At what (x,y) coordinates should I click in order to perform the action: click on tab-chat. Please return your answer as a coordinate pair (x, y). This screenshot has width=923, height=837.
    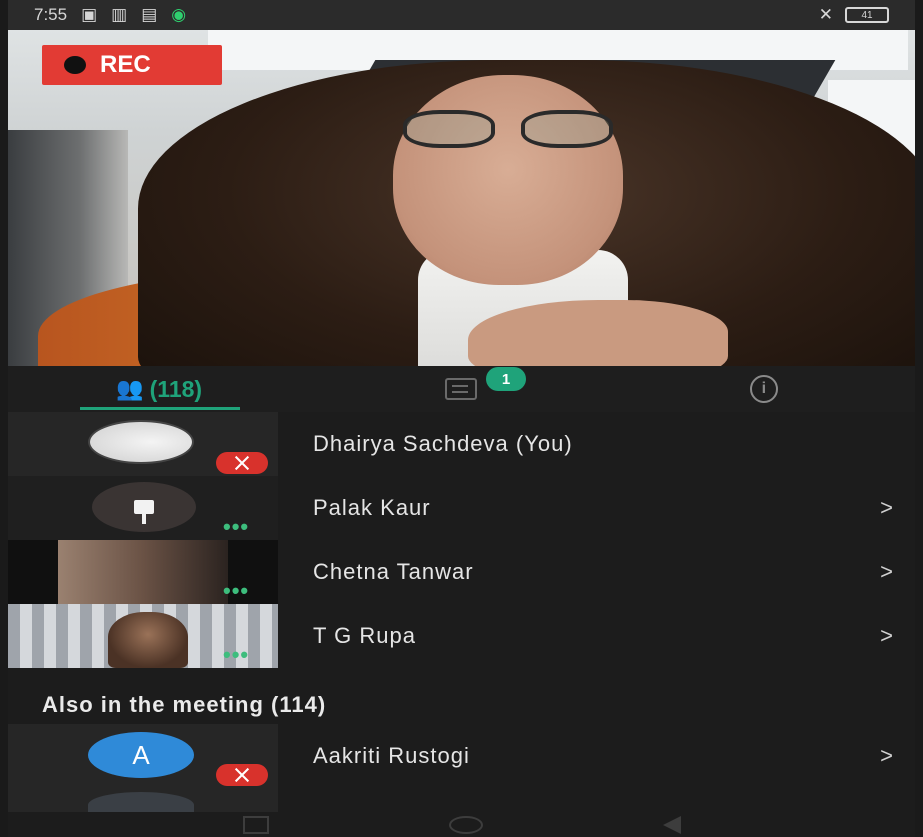
    Looking at the image, I should click on (461, 389).